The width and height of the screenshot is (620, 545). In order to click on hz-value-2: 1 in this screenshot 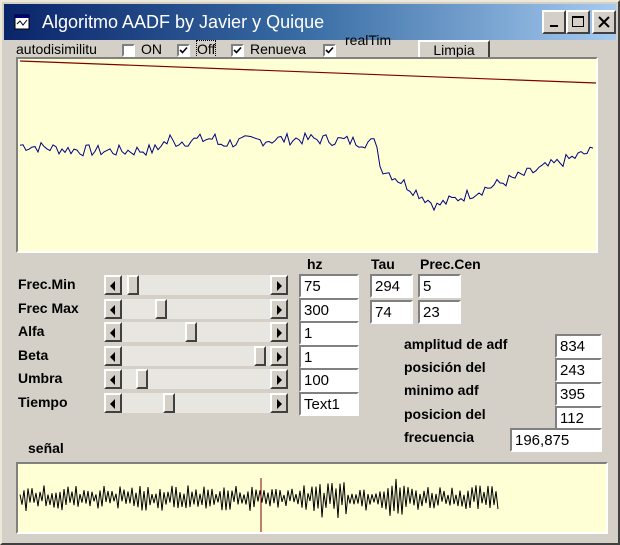, I will do `click(329, 333)`.